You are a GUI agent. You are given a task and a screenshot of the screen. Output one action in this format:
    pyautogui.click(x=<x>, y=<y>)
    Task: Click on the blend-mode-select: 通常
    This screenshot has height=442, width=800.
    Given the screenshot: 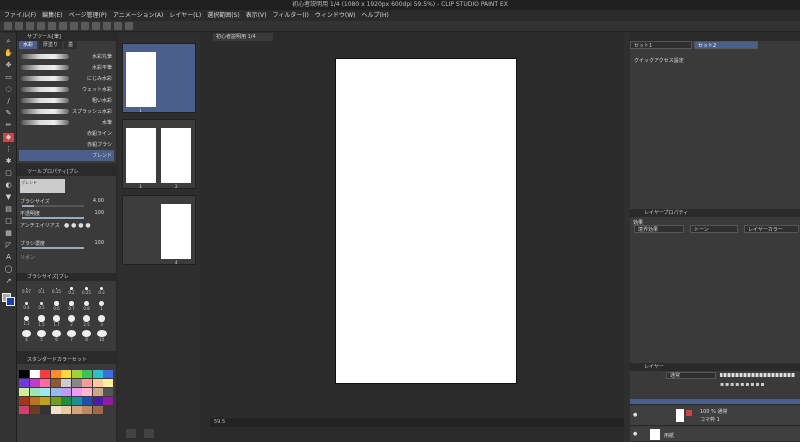 What is the action you would take?
    pyautogui.click(x=691, y=375)
    